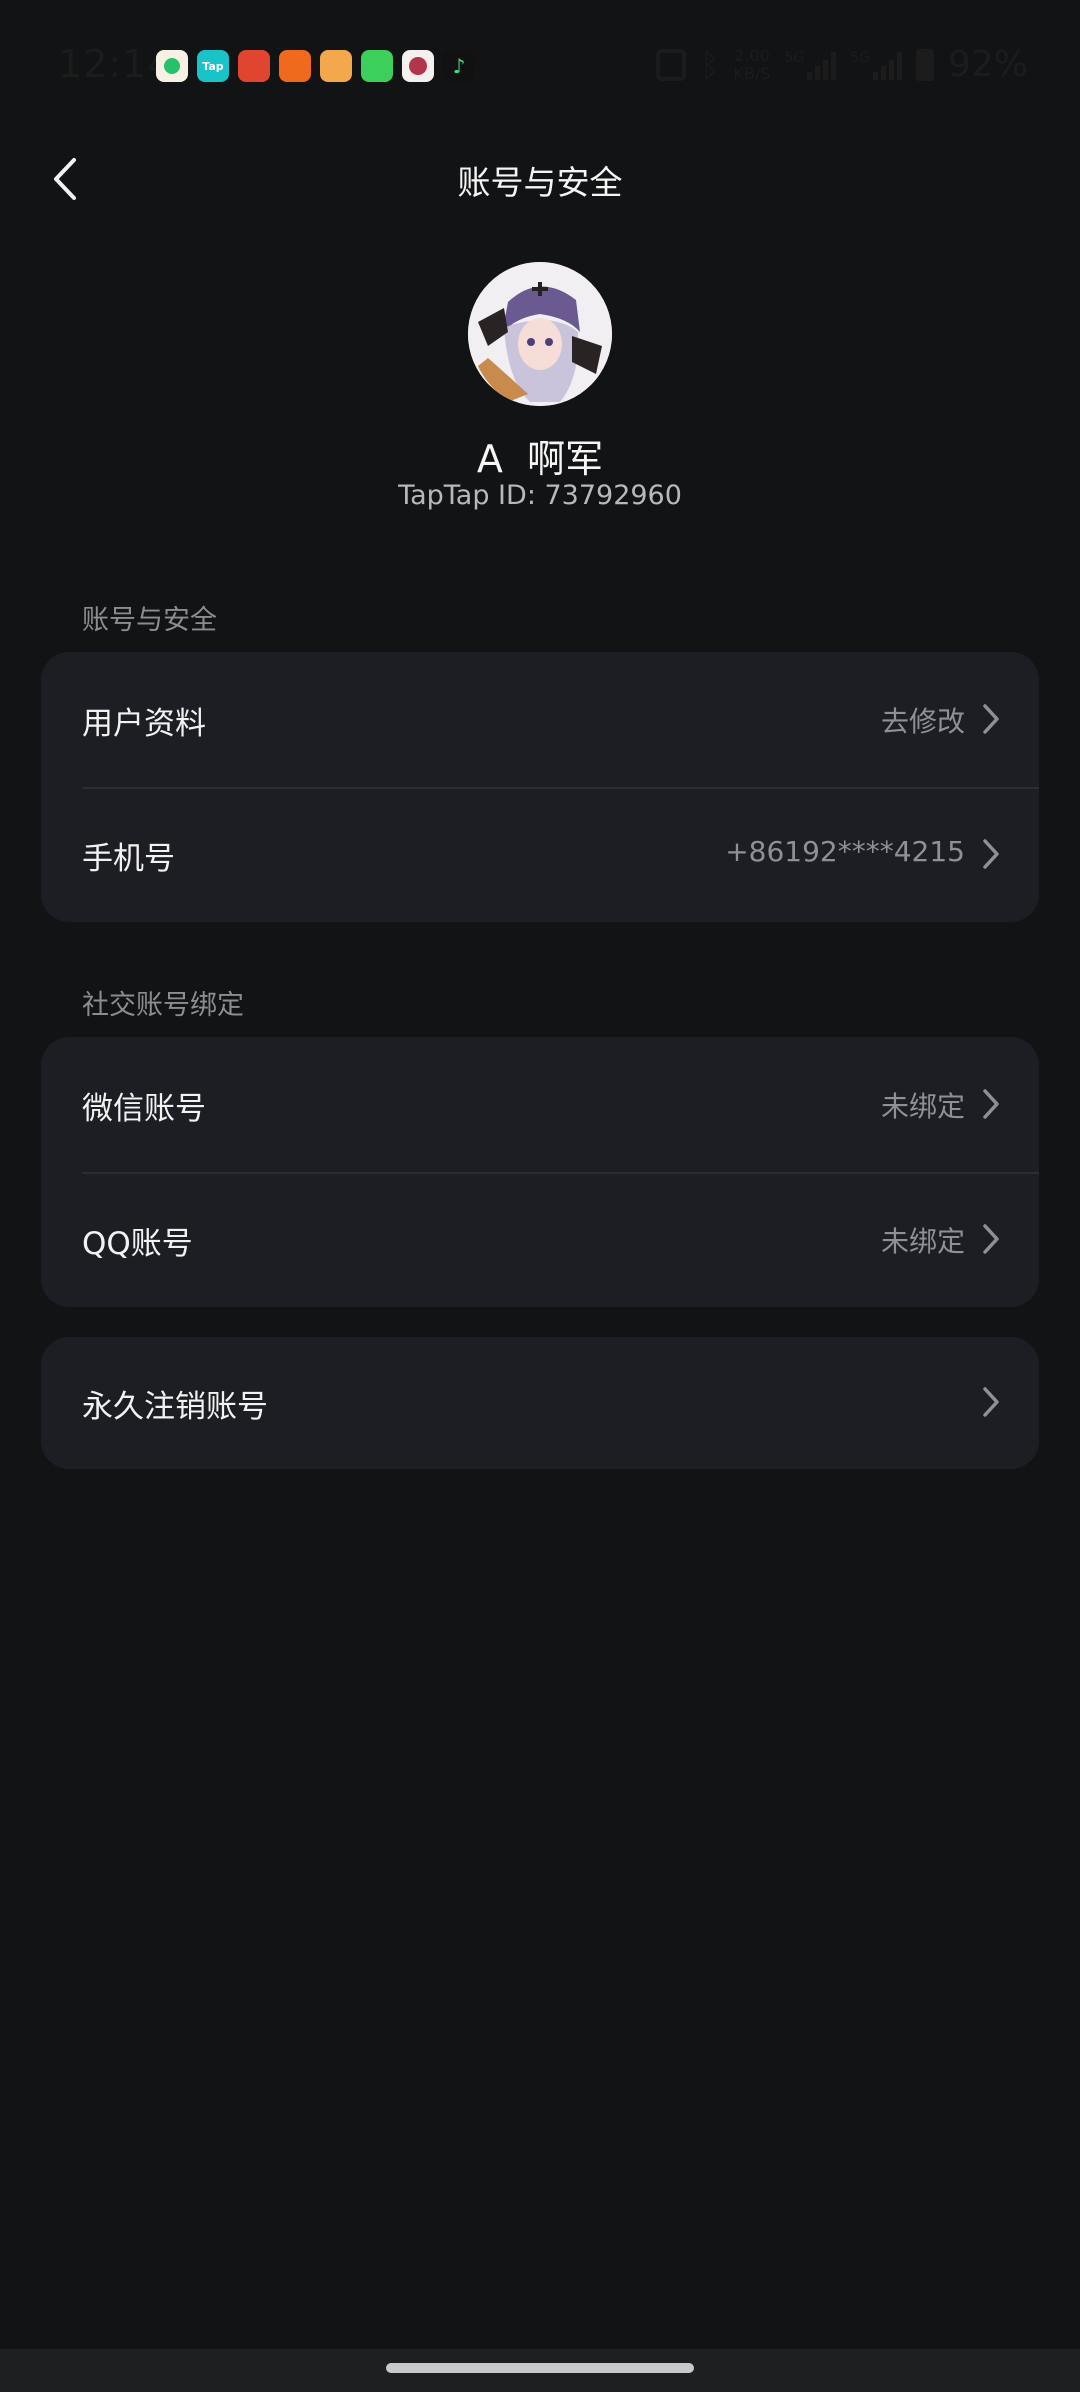 The image size is (1080, 2392). Describe the element at coordinates (213, 66) in the screenshot. I see `taptap-icon: Tap` at that location.